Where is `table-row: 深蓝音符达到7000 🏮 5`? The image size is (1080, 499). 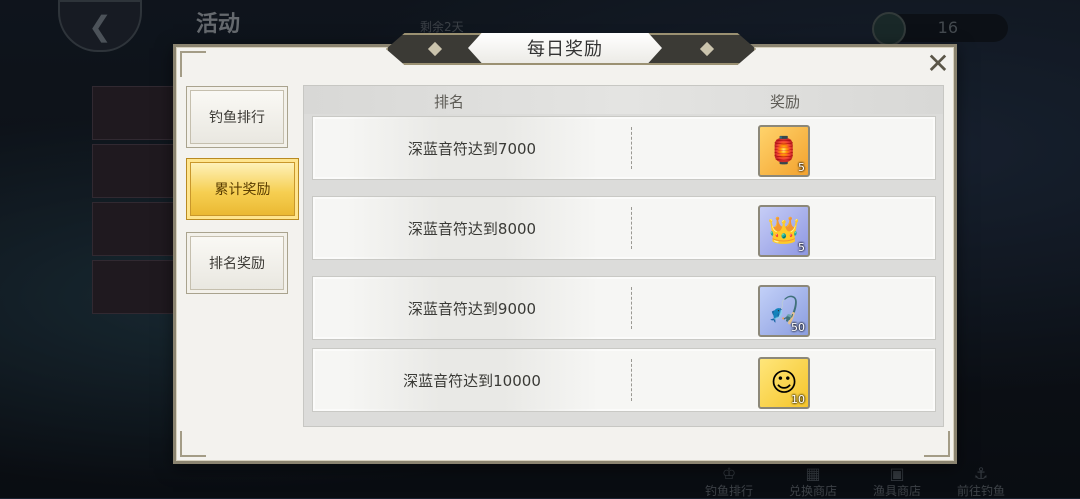 table-row: 深蓝音符达到7000 🏮 5 is located at coordinates (624, 148).